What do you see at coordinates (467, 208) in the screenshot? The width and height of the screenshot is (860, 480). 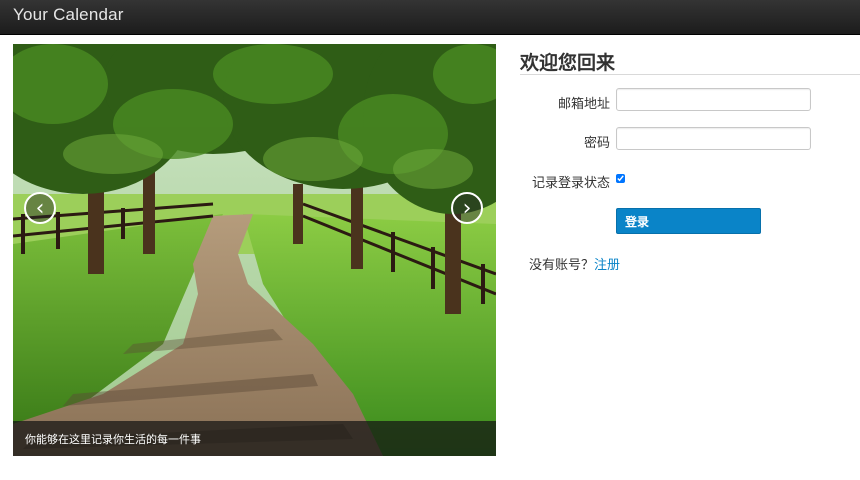 I see `carousel-next-button: ›` at bounding box center [467, 208].